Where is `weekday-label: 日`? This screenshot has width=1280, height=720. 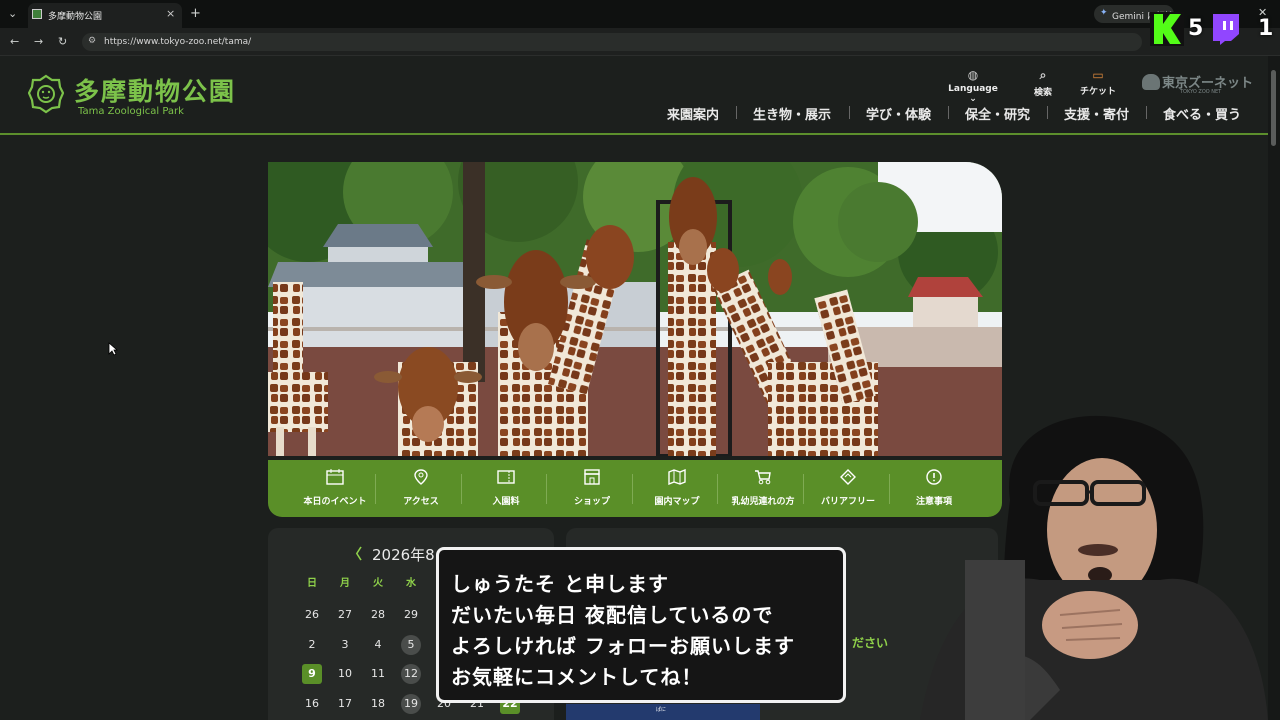
weekday-label: 日 is located at coordinates (312, 583).